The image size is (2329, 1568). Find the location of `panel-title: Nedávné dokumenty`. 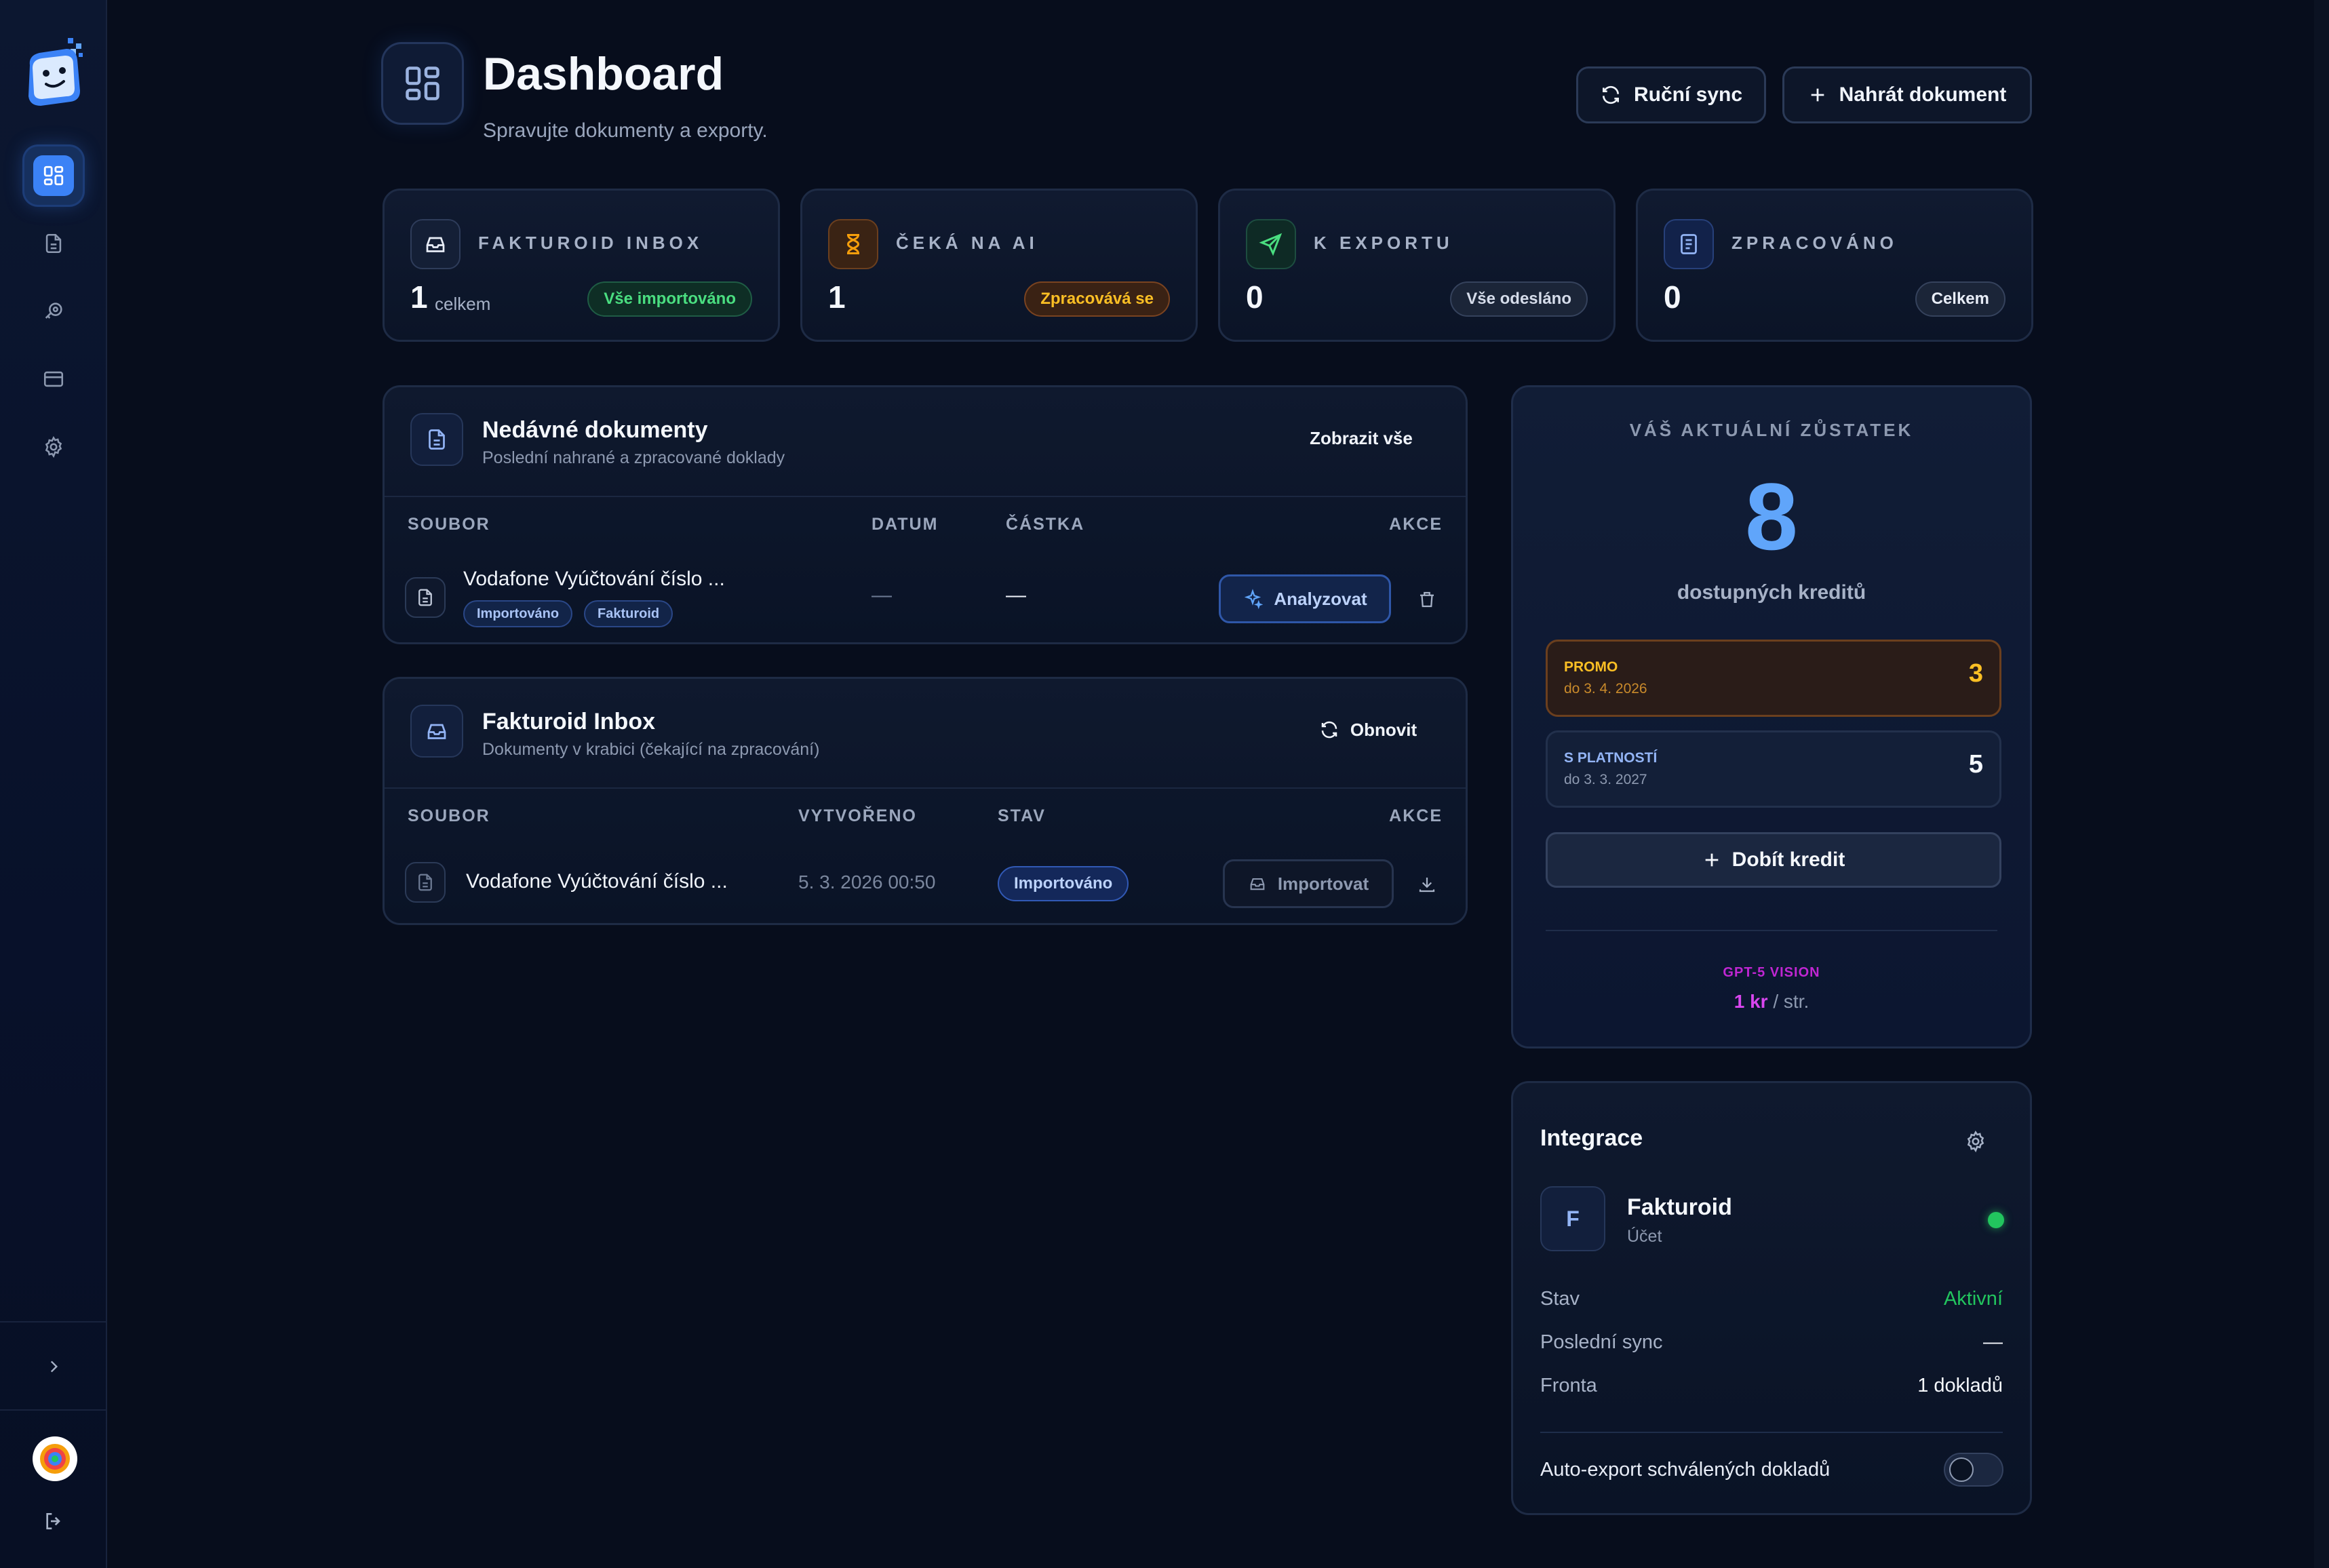

panel-title: Nedávné dokumenty is located at coordinates (595, 430).